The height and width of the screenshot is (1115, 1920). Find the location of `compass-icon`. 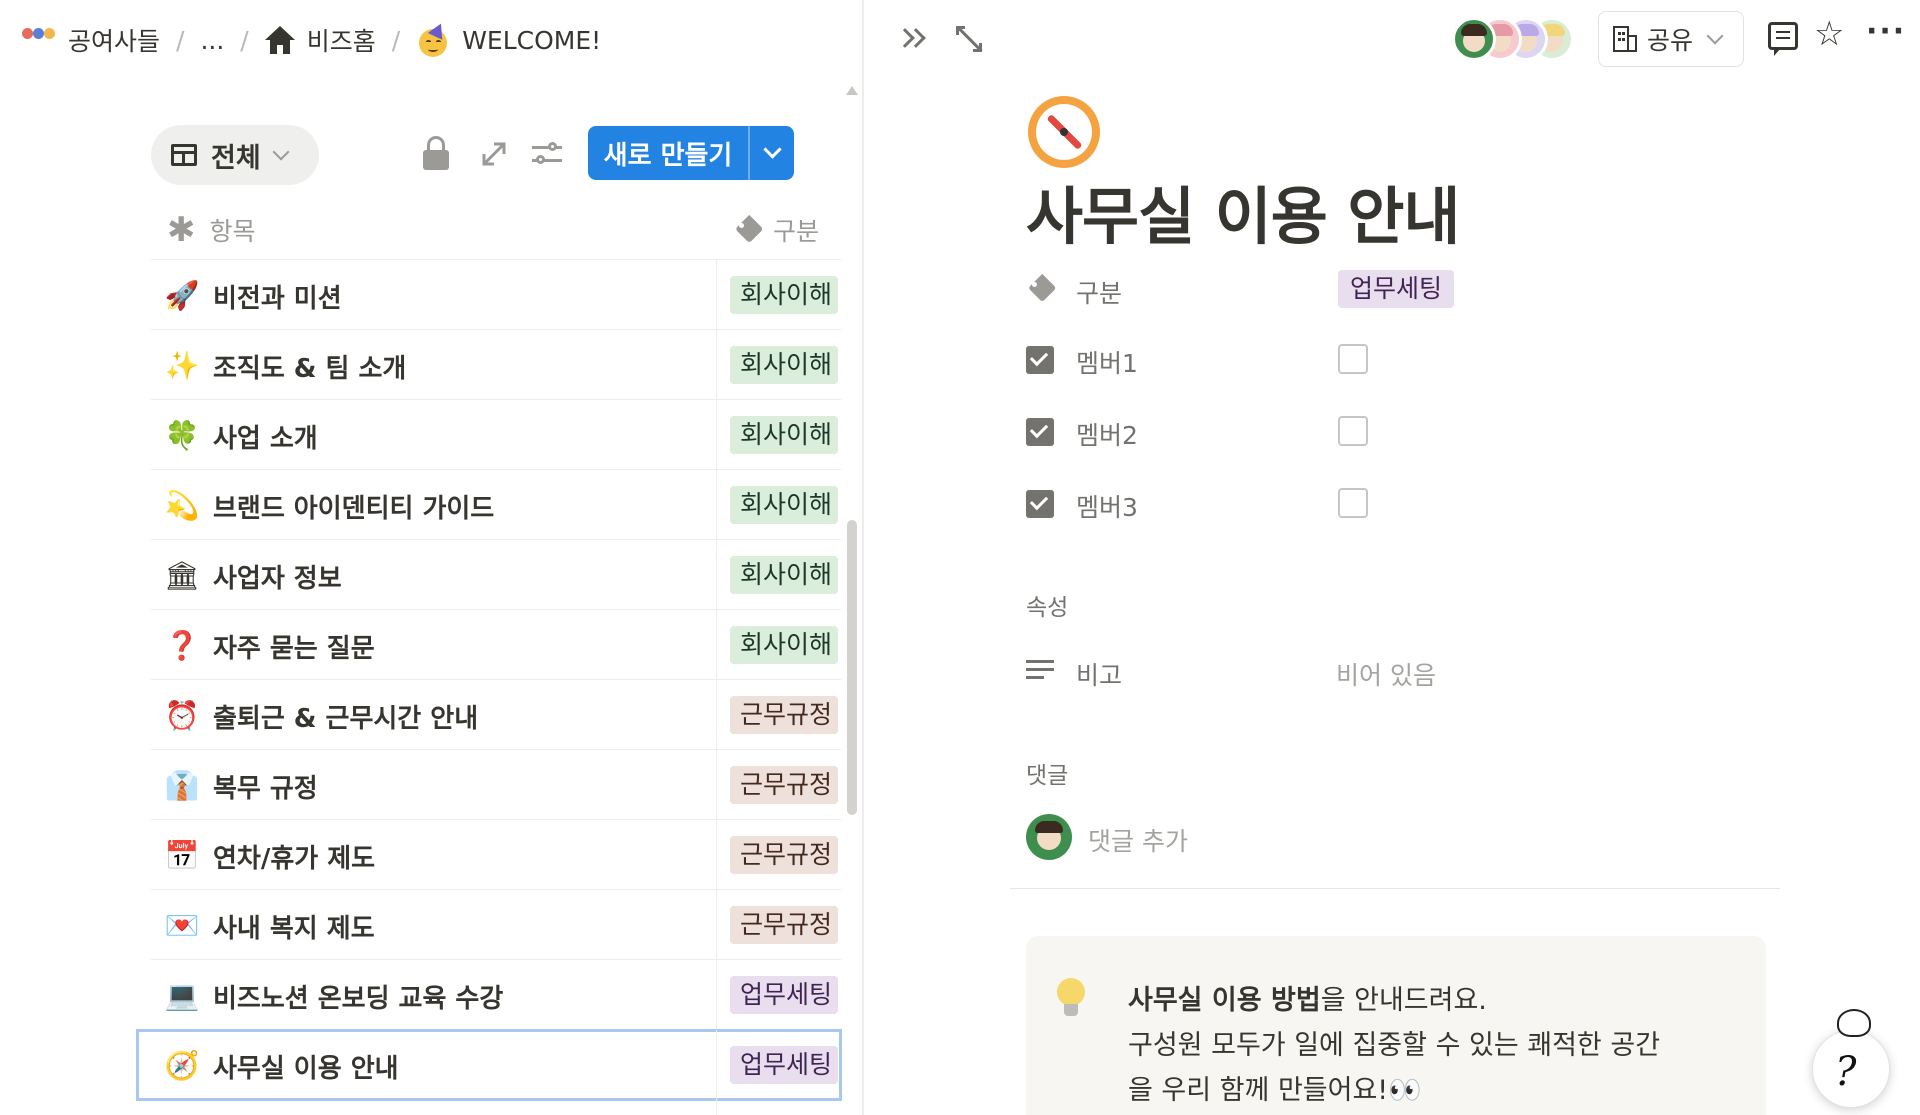

compass-icon is located at coordinates (1064, 132).